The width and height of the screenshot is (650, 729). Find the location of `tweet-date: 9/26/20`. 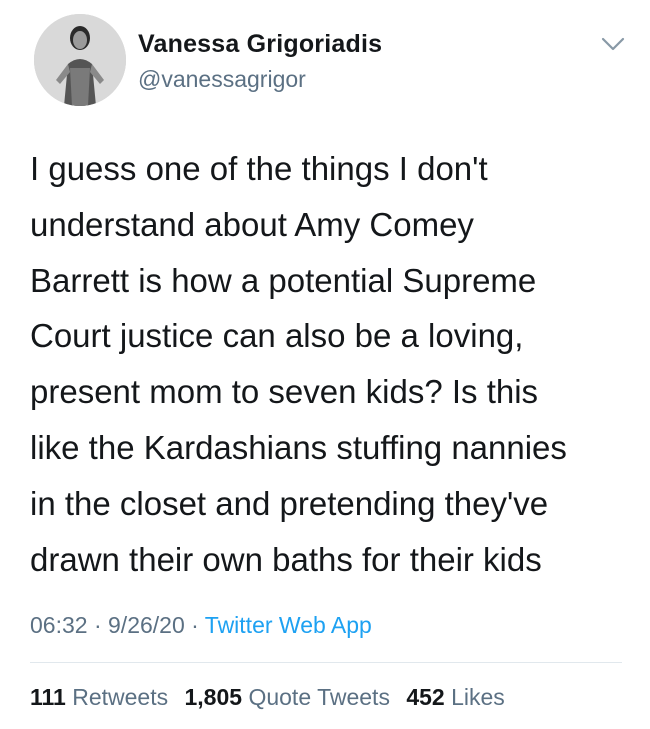

tweet-date: 9/26/20 is located at coordinates (146, 625).